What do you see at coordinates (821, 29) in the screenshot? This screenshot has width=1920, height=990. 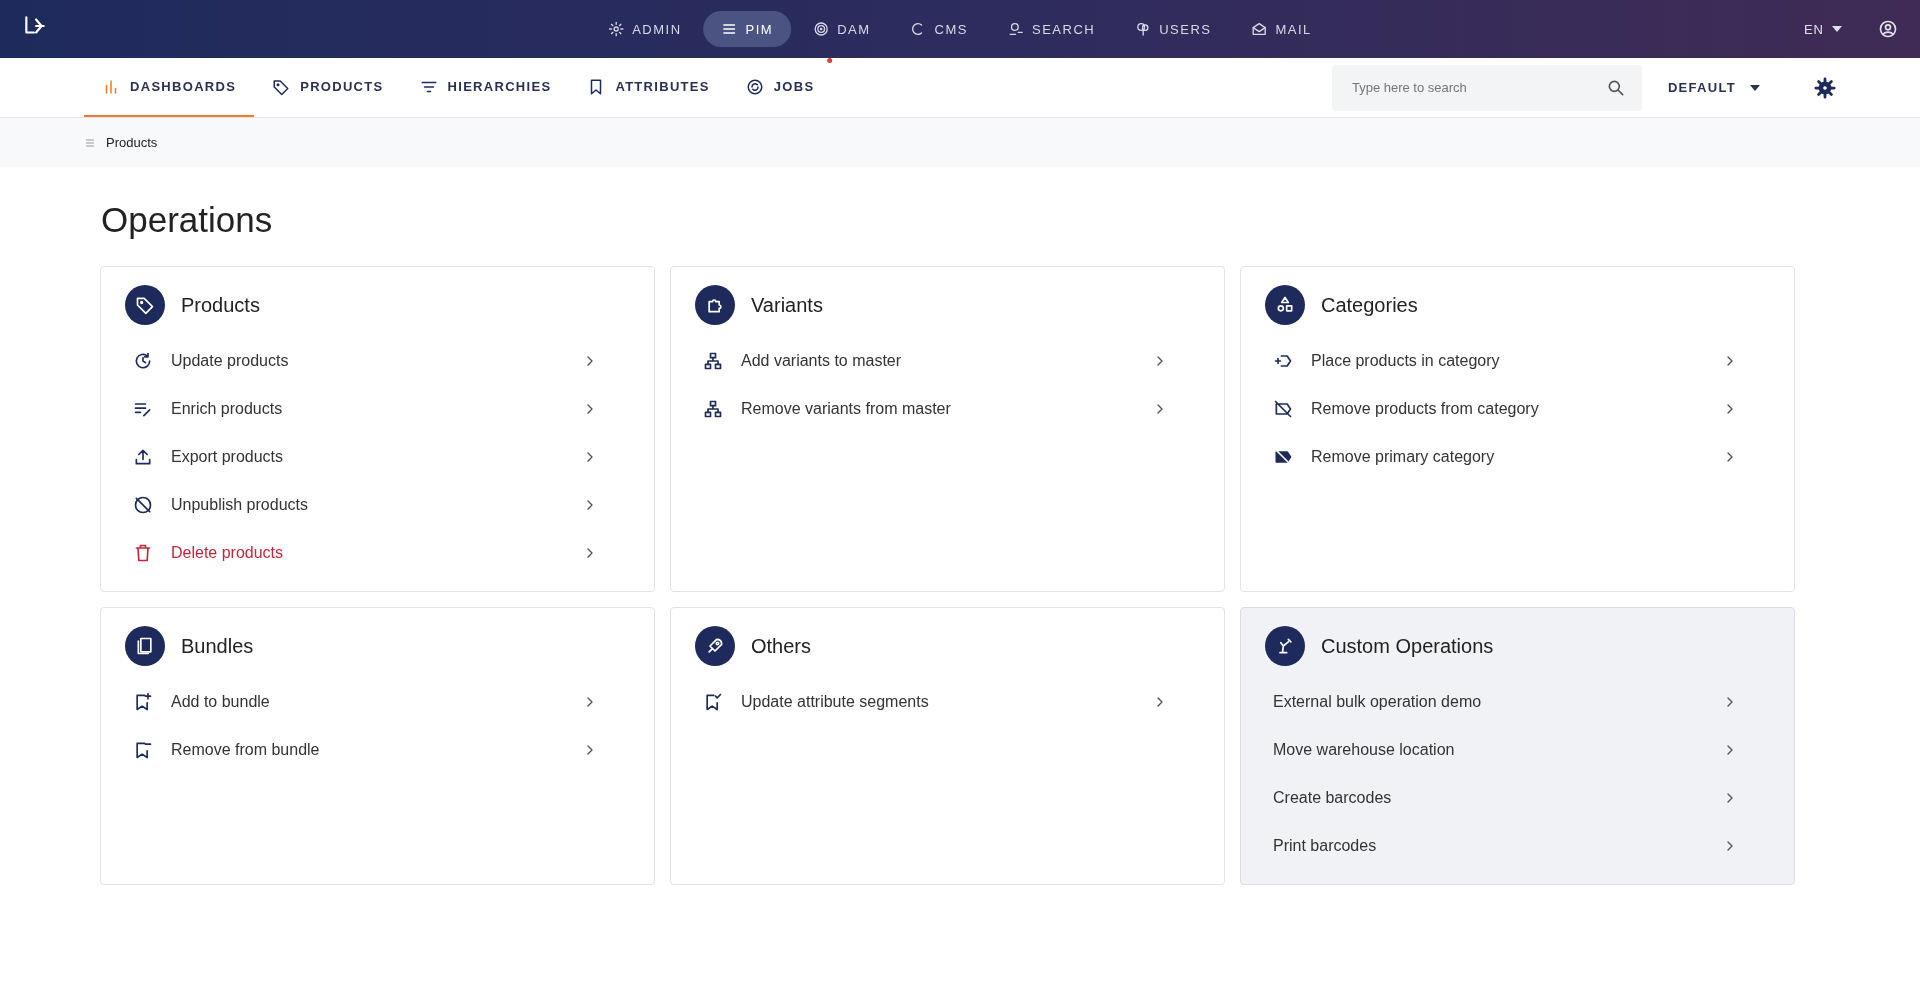 I see `target-icon` at bounding box center [821, 29].